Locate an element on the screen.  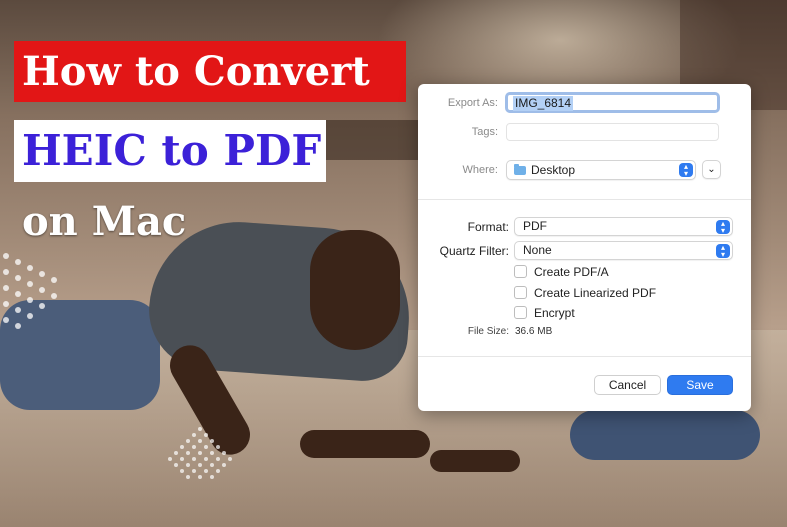
encrypt-label: Encrypt is located at coordinates (554, 313).